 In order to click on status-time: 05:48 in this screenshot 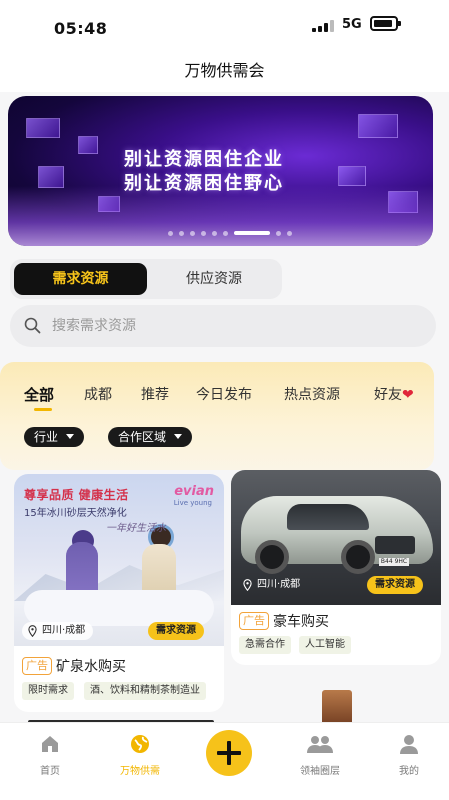, I will do `click(81, 28)`.